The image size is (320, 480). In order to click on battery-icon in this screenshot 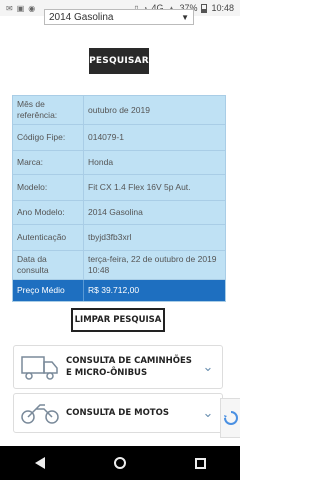, I will do `click(204, 8)`.